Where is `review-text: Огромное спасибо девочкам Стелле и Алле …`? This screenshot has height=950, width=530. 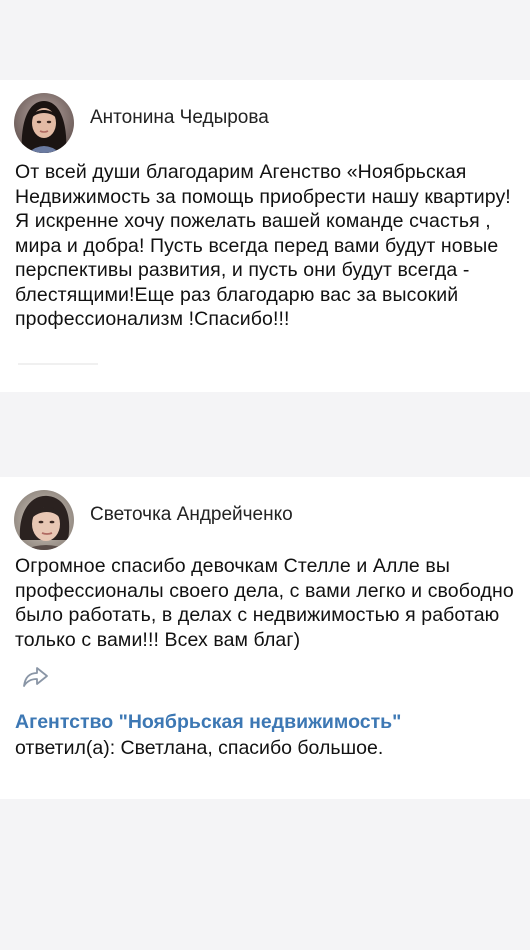 review-text: Огромное спасибо девочкам Стелле и Алле … is located at coordinates (264, 603).